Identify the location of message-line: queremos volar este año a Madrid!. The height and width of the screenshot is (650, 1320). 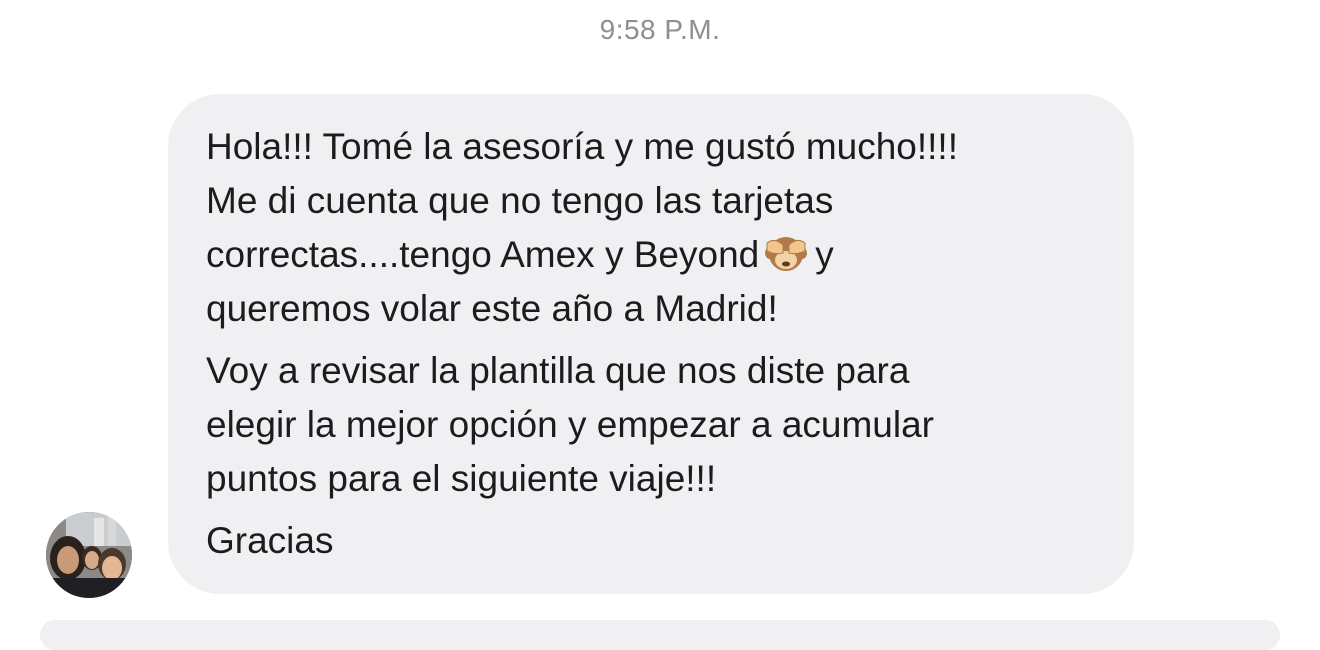
(492, 308).